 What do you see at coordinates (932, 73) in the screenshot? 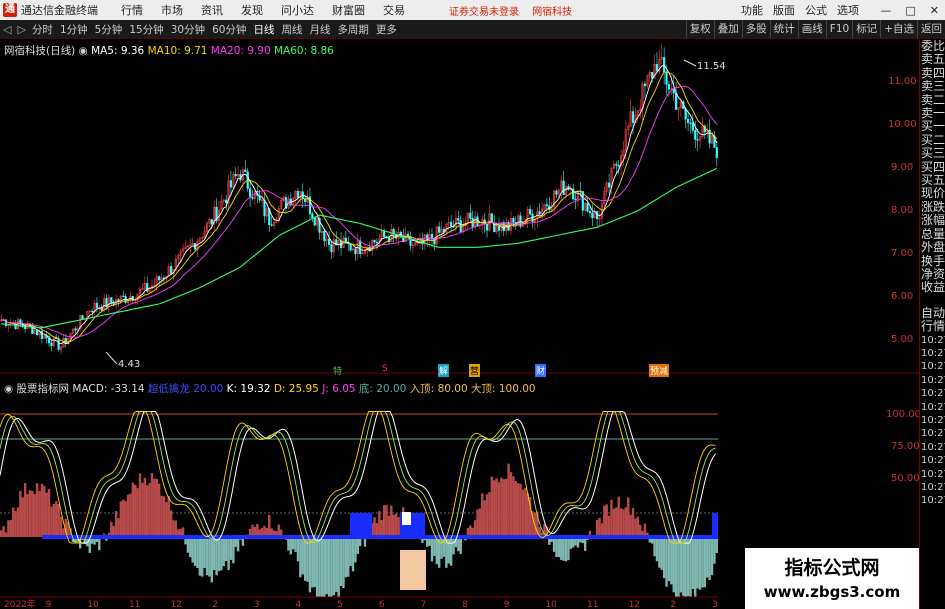
I see `side-item: 卖四` at bounding box center [932, 73].